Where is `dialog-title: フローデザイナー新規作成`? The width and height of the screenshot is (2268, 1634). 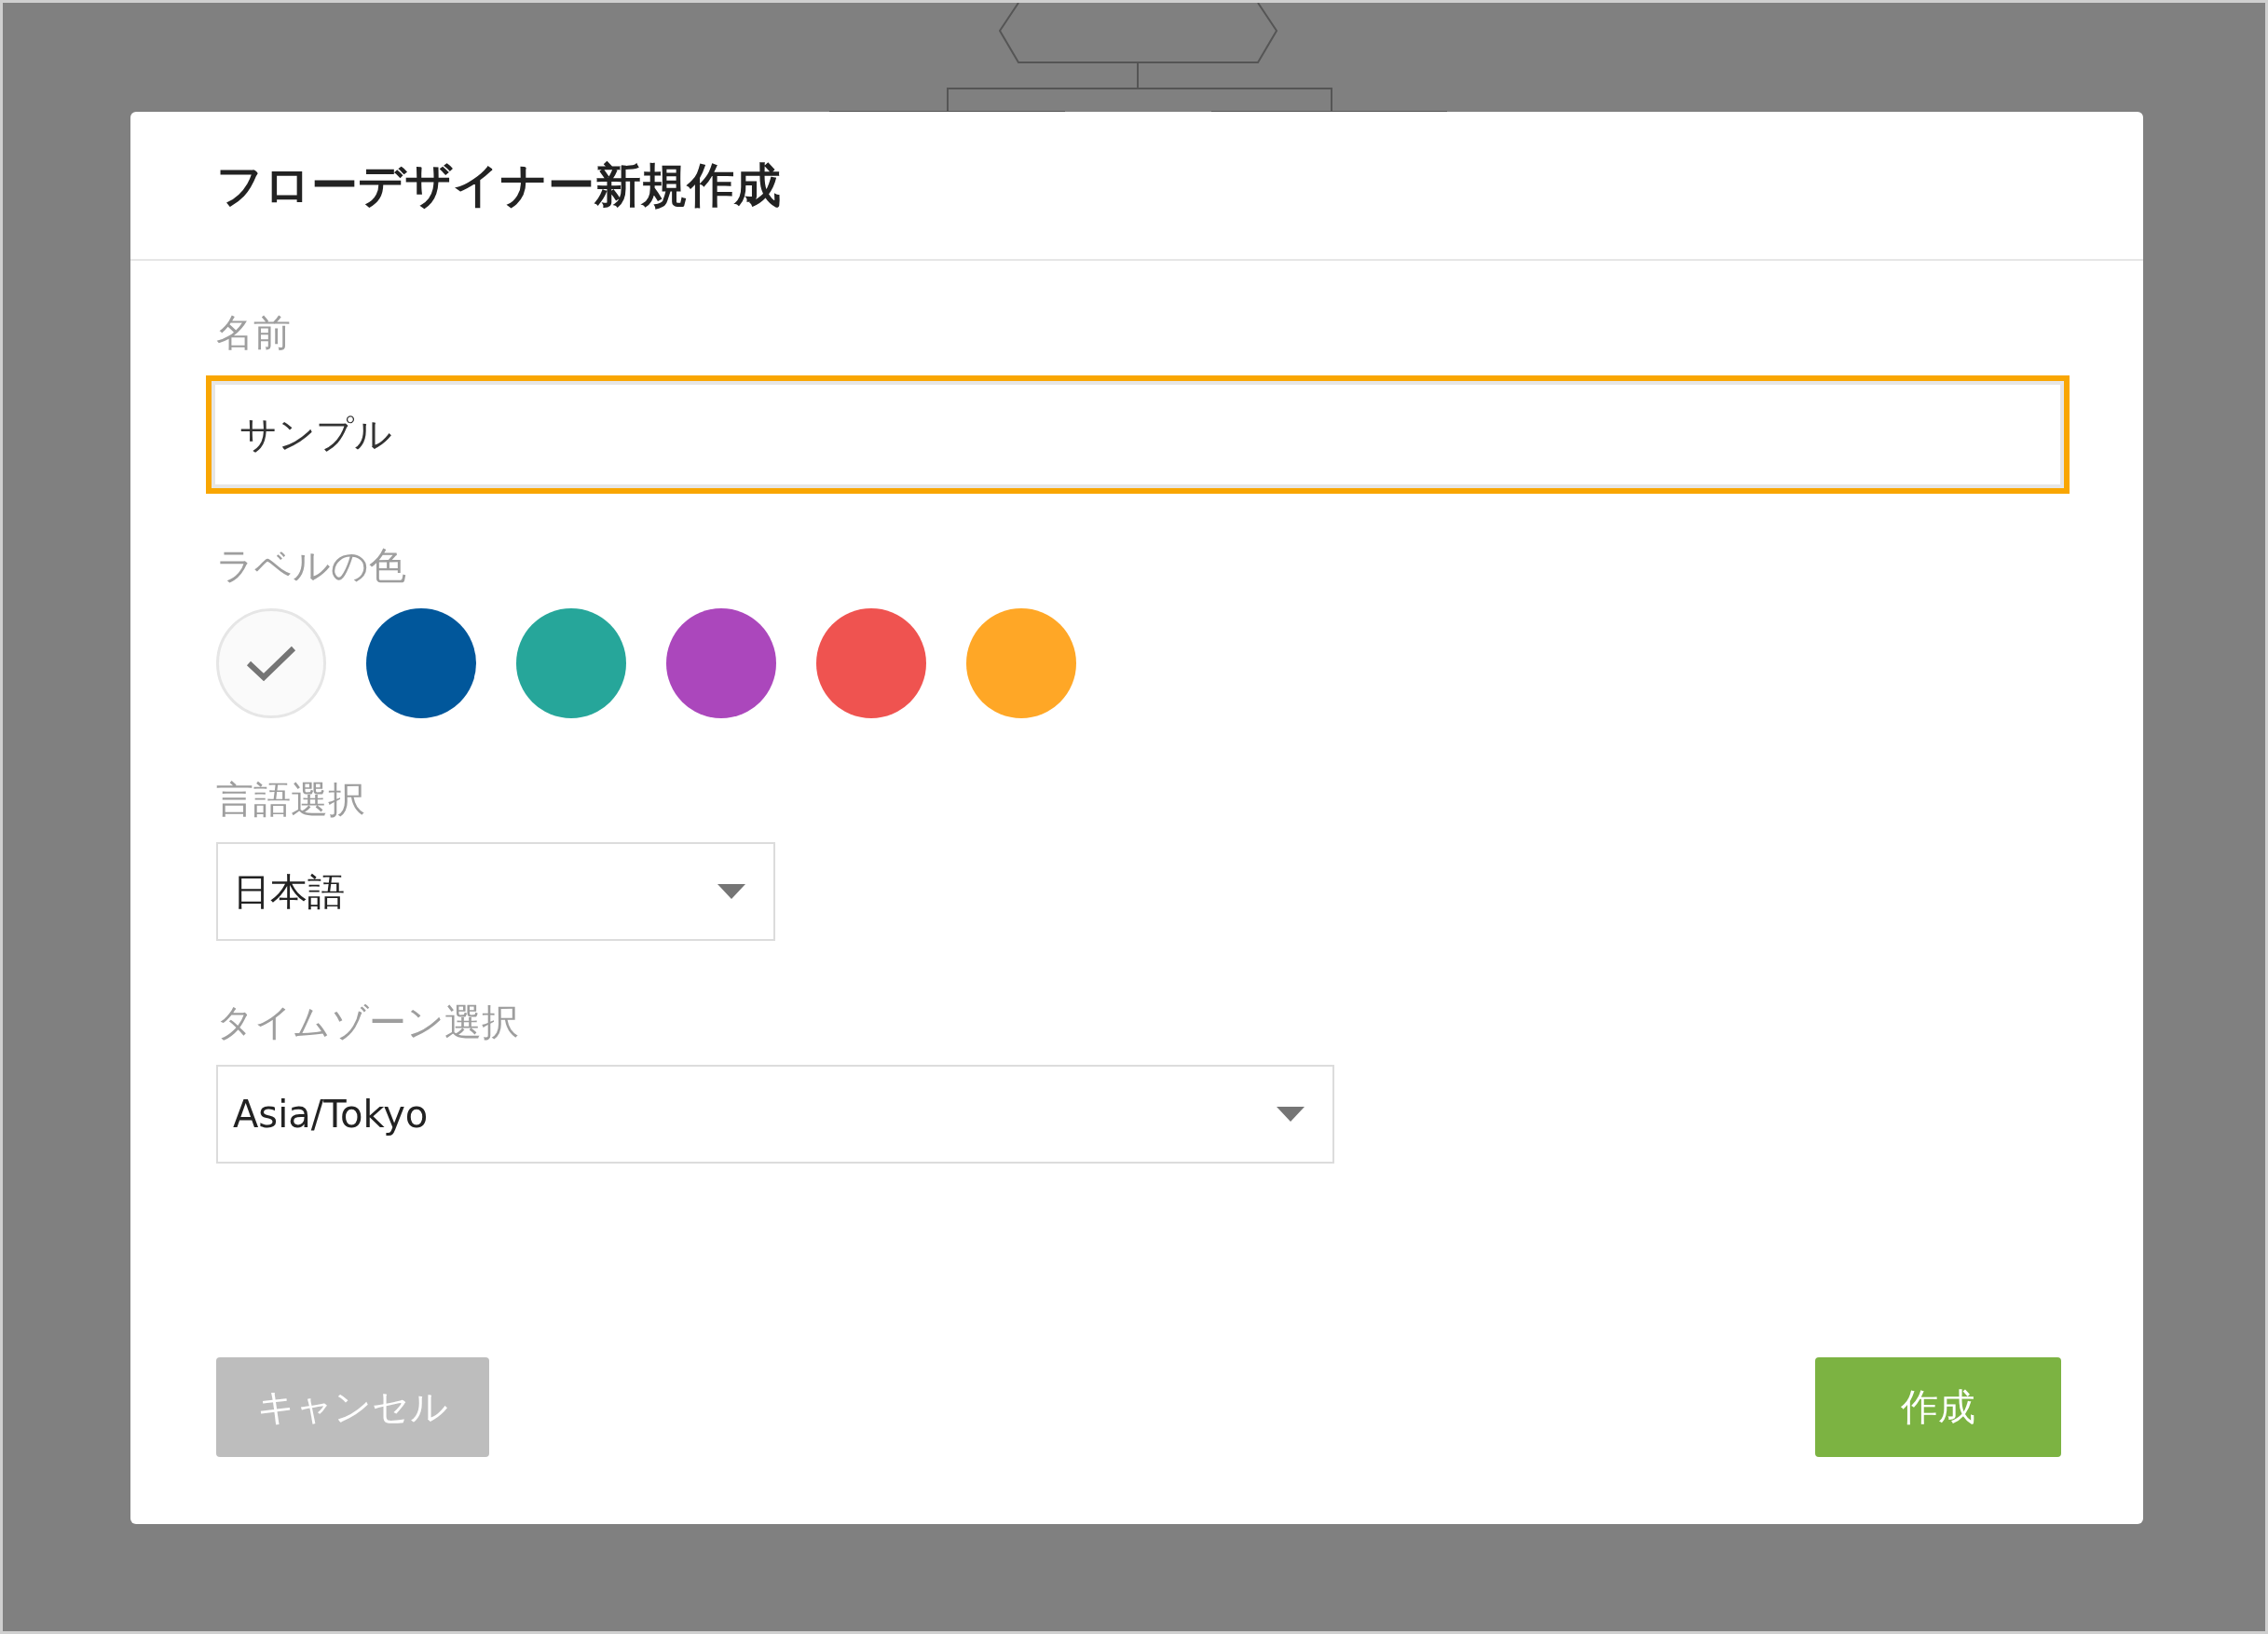
dialog-title: フローデザイナー新規作成 is located at coordinates (498, 186).